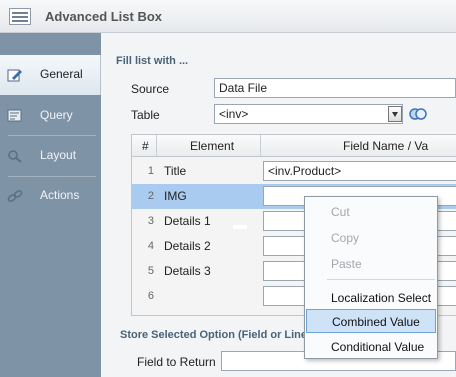 The width and height of the screenshot is (456, 377). I want to click on table-select: <inv>, so click(308, 114).